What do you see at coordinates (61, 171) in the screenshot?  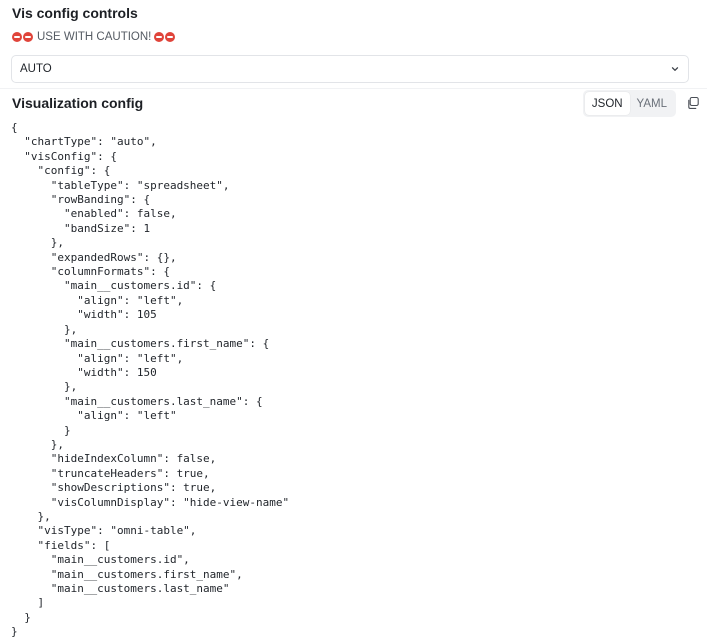 I see `code-line: "config": {` at bounding box center [61, 171].